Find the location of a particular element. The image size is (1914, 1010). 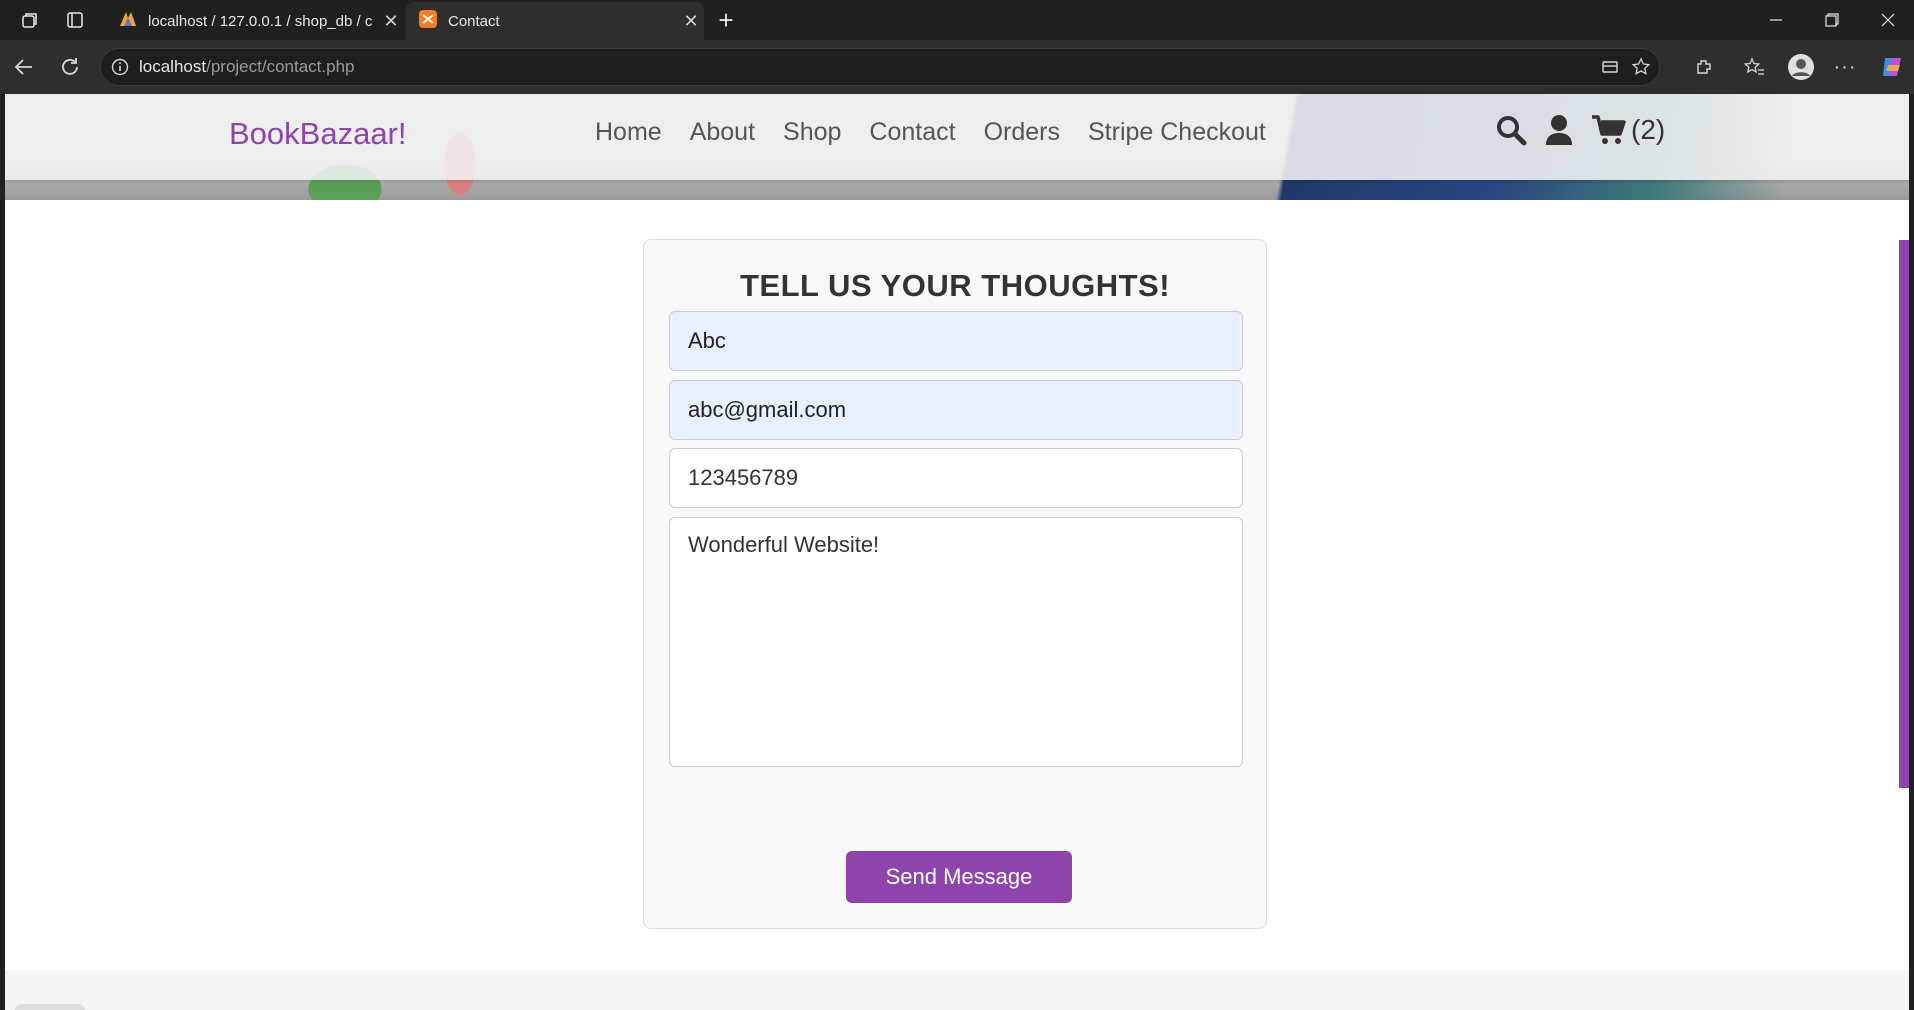

reader-view-icon is located at coordinates (1610, 67).